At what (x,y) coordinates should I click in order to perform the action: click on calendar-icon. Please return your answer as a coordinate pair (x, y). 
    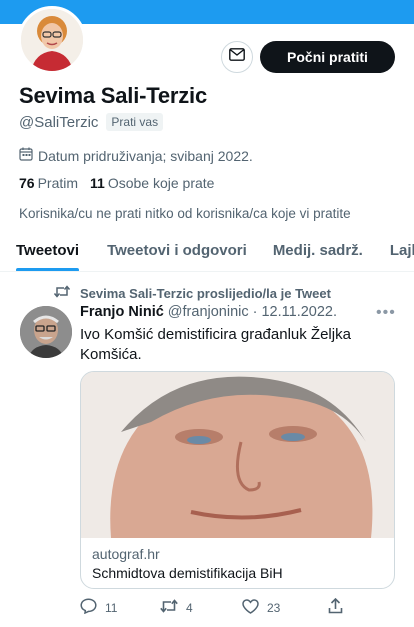
    Looking at the image, I should click on (26, 155).